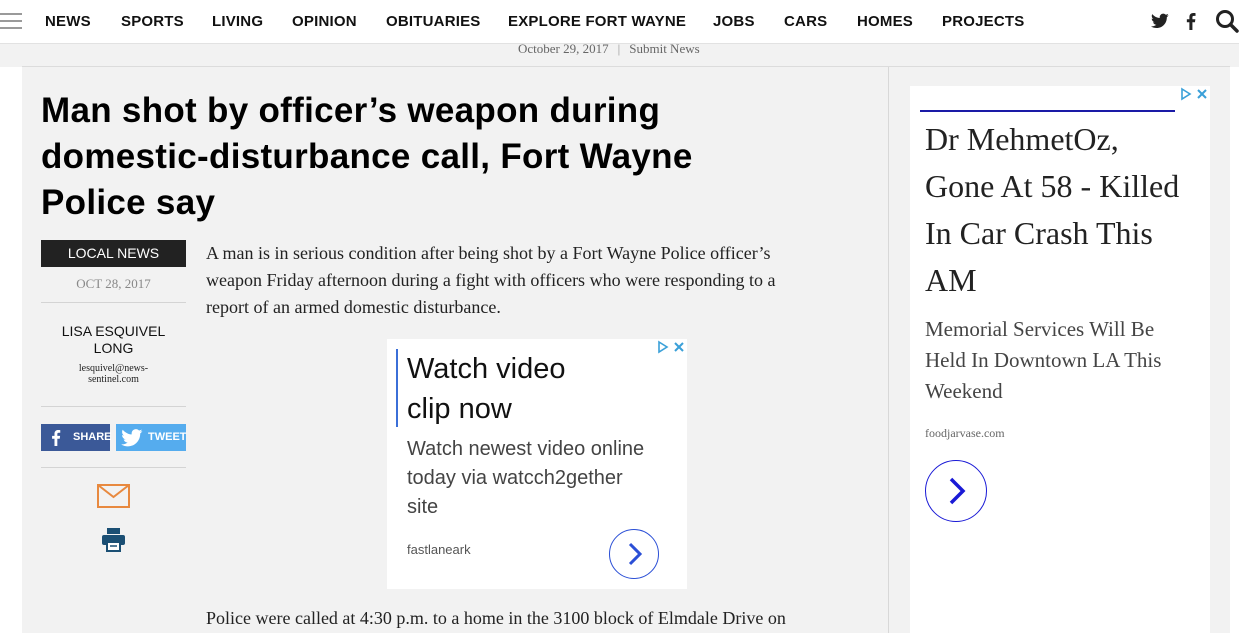 This screenshot has width=1239, height=633. What do you see at coordinates (167, 437) in the screenshot?
I see `tweet-label: TWEET` at bounding box center [167, 437].